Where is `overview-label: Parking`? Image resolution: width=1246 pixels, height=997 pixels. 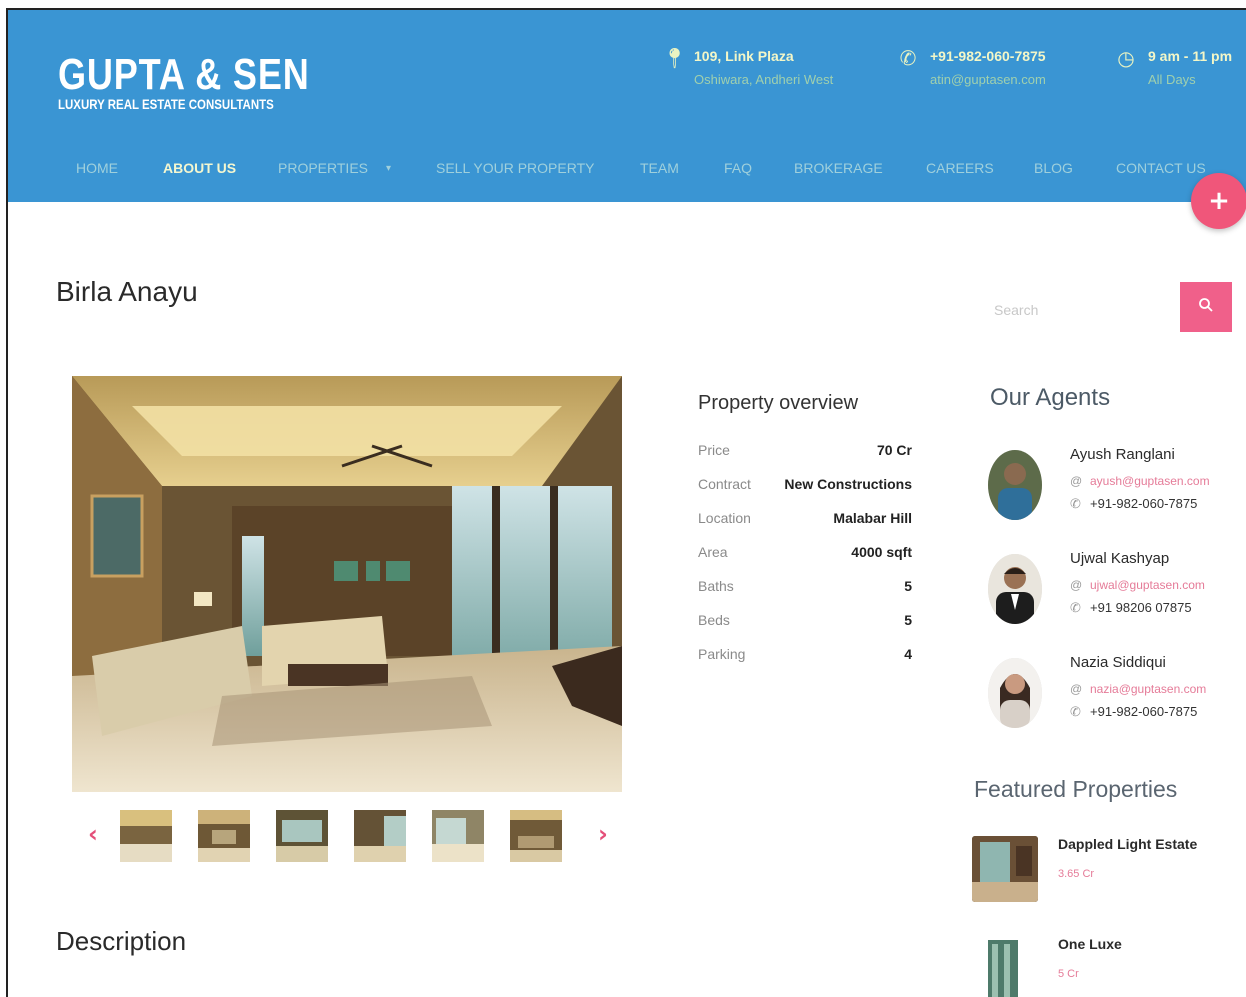 overview-label: Parking is located at coordinates (722, 654).